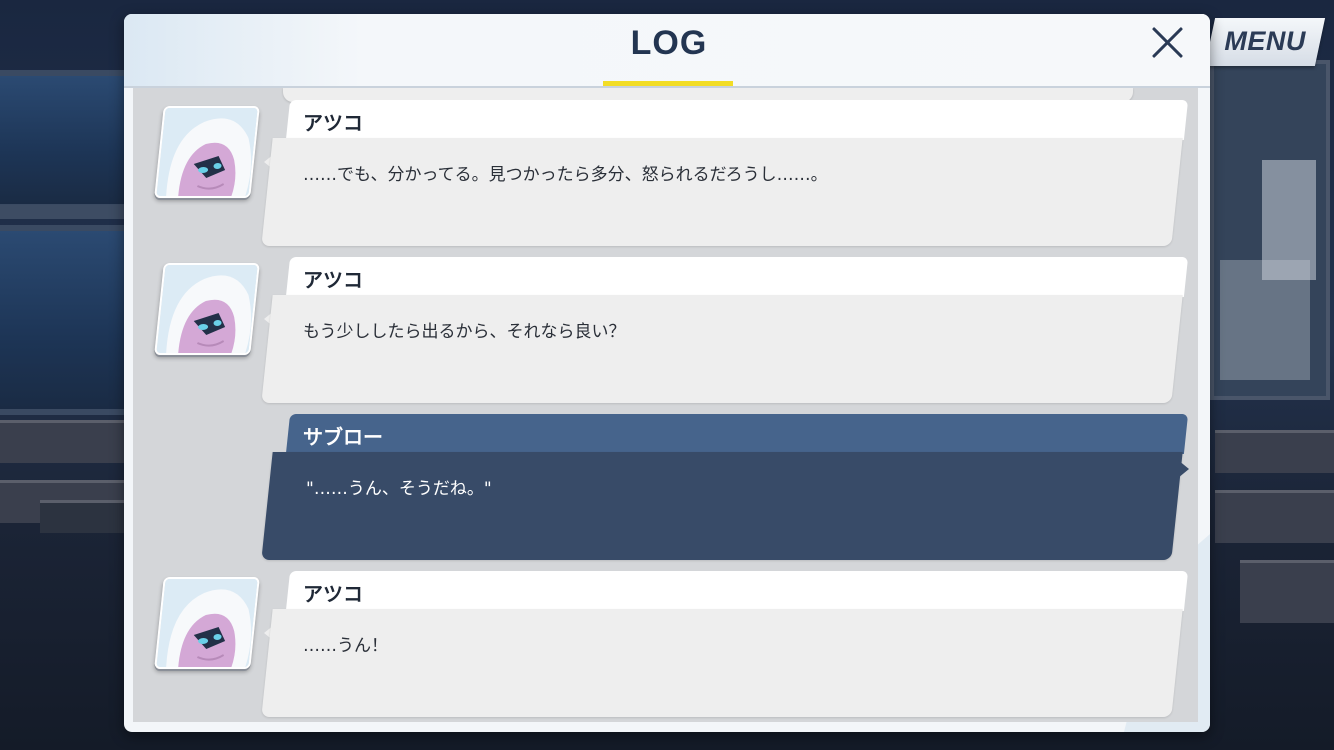 Image resolution: width=1334 pixels, height=750 pixels. I want to click on menu-button-label: MENU, so click(1265, 41).